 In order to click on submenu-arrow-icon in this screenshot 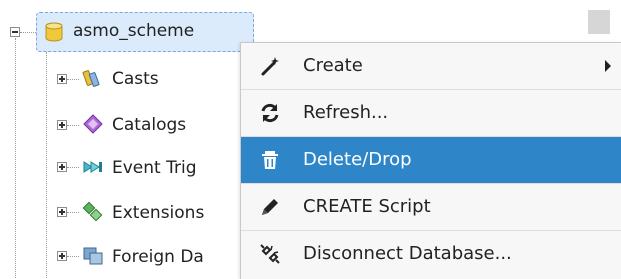, I will do `click(608, 66)`.